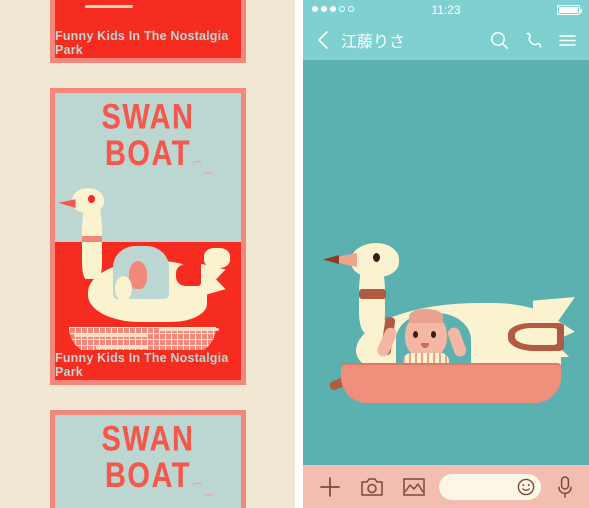 The width and height of the screenshot is (589, 508). What do you see at coordinates (123, 289) in the screenshot?
I see `poster-child` at bounding box center [123, 289].